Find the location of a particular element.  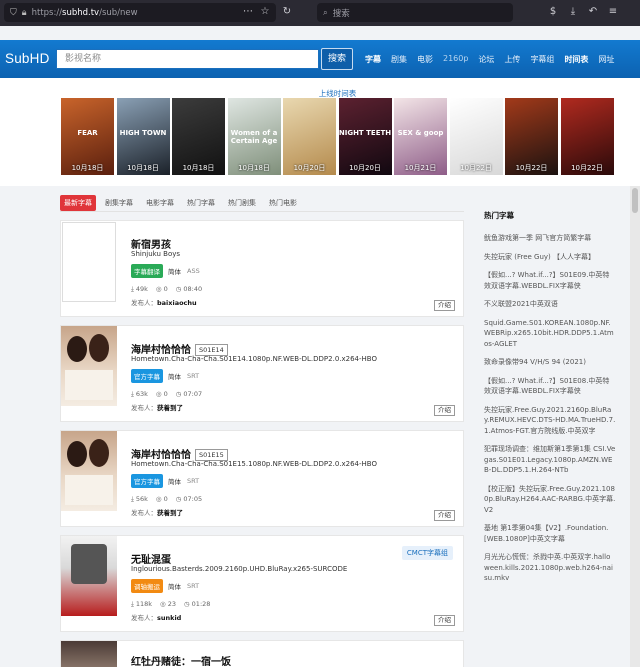

nav-item: 时间表 is located at coordinates (576, 59).